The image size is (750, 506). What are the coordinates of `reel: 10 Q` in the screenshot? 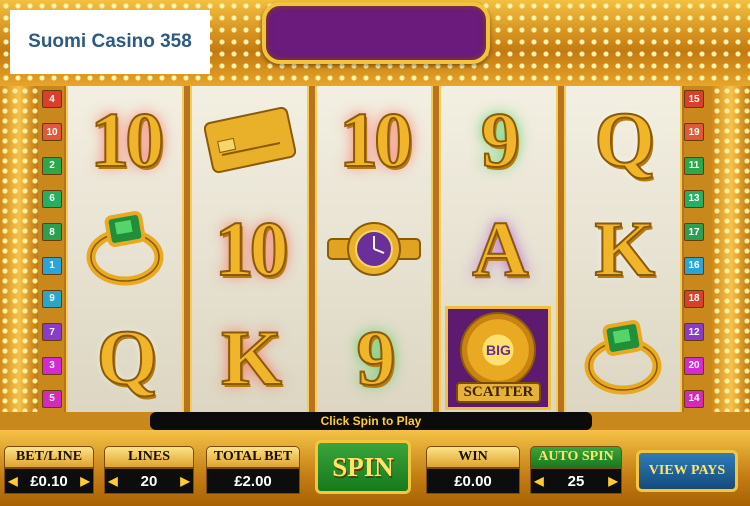 It's located at (125, 249).